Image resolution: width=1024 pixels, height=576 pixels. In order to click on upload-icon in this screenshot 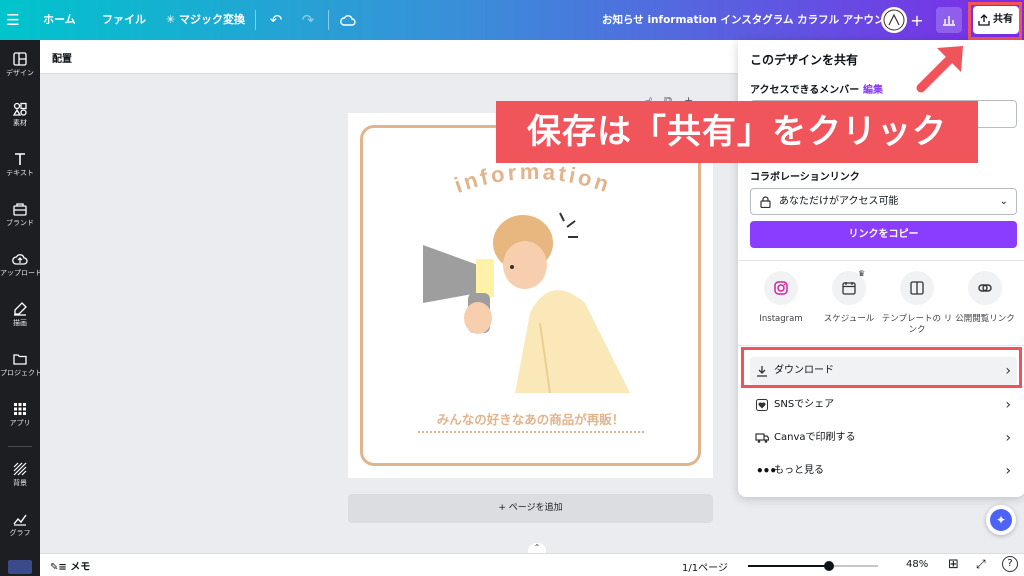, I will do `click(20, 259)`.